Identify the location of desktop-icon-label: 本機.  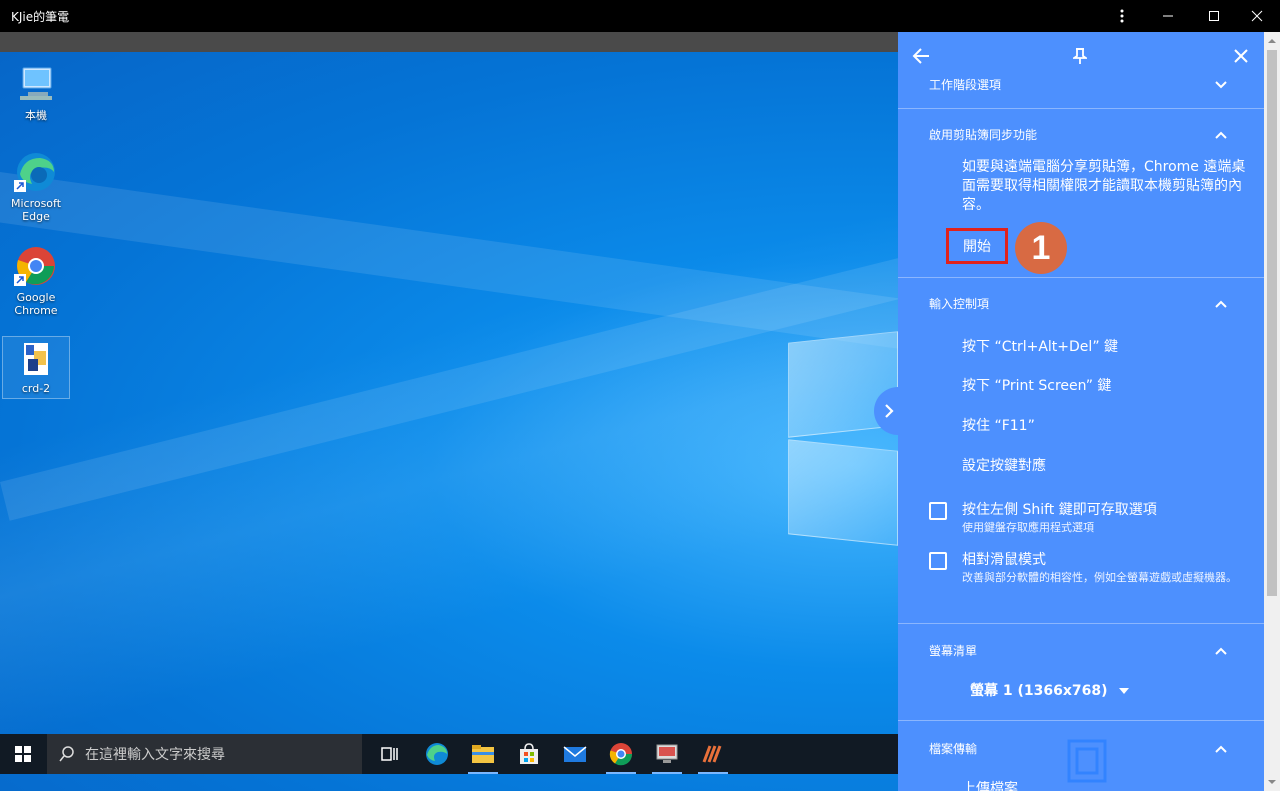
(36, 115).